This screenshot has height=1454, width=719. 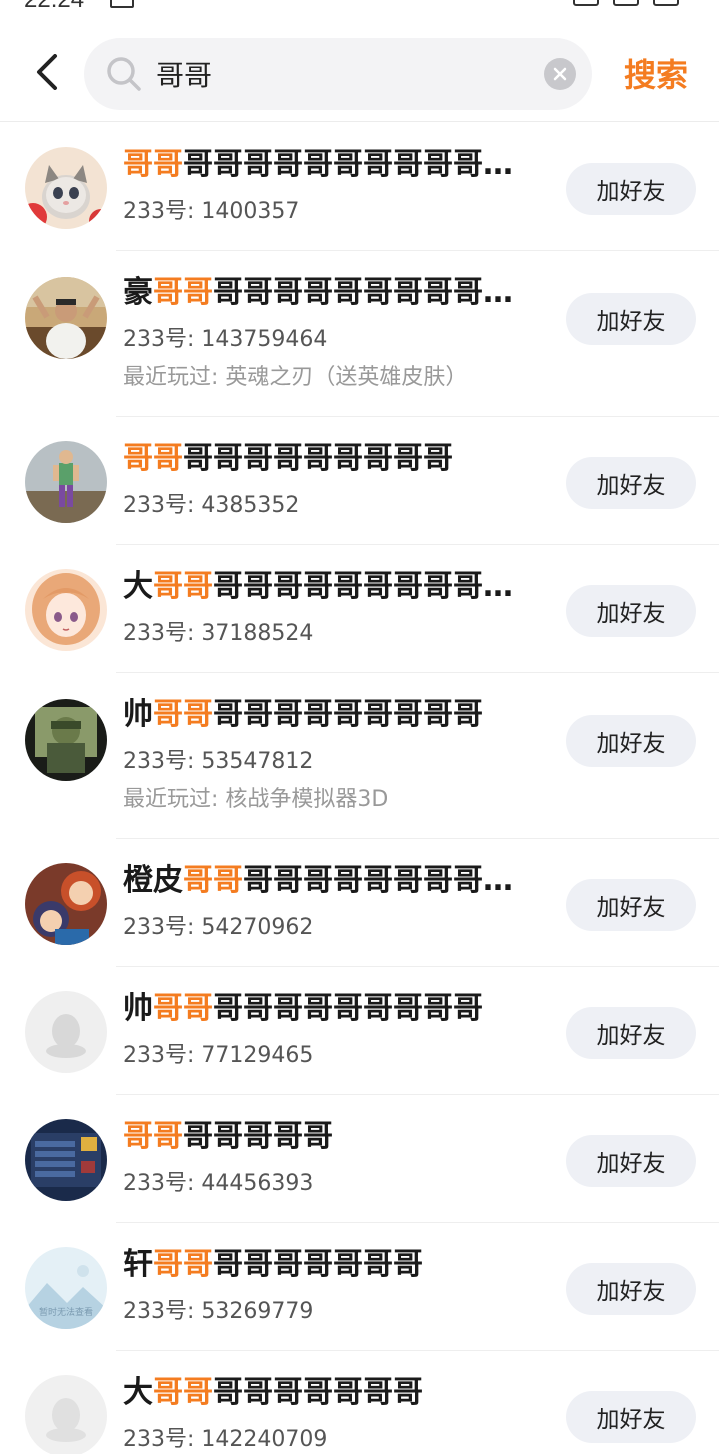 I want to click on user-name: 豪哥哥哥哥哥哥哥哥哥哥哥哥哥哥哥哥, so click(x=330, y=292).